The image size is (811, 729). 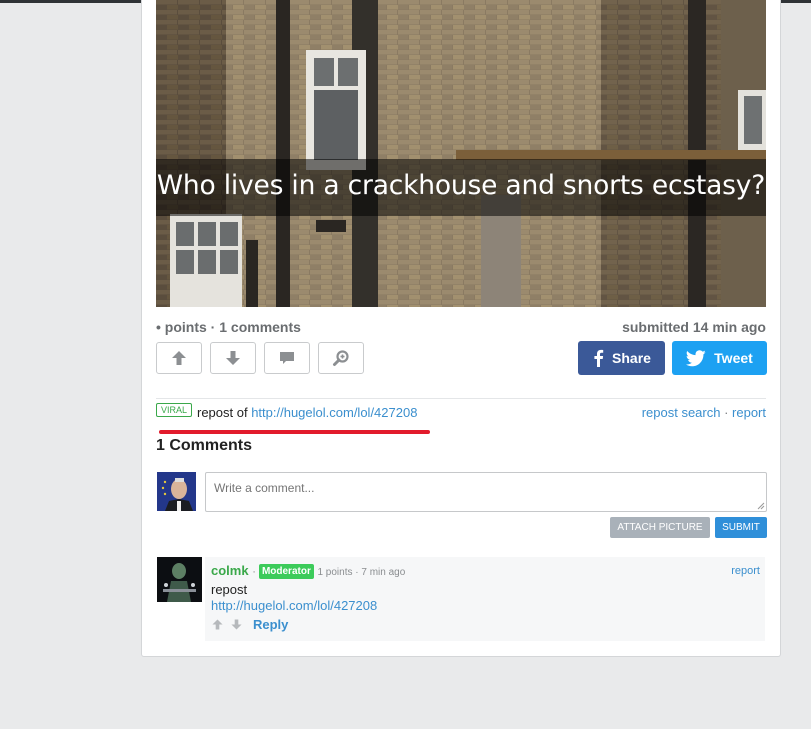 I want to click on attach-picture-button: ATTACH PICTURE, so click(x=660, y=527).